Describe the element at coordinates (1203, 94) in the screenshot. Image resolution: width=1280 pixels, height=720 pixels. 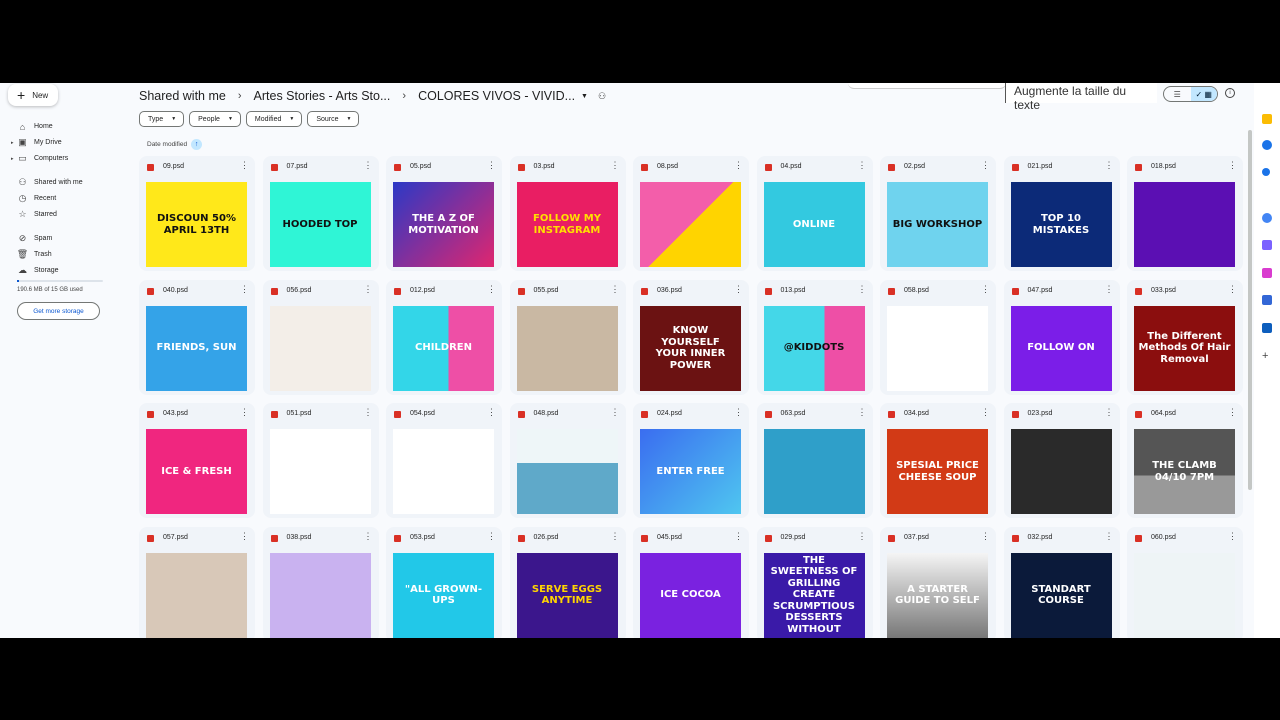
I see `grid-view-icon: ✓ ▦` at that location.